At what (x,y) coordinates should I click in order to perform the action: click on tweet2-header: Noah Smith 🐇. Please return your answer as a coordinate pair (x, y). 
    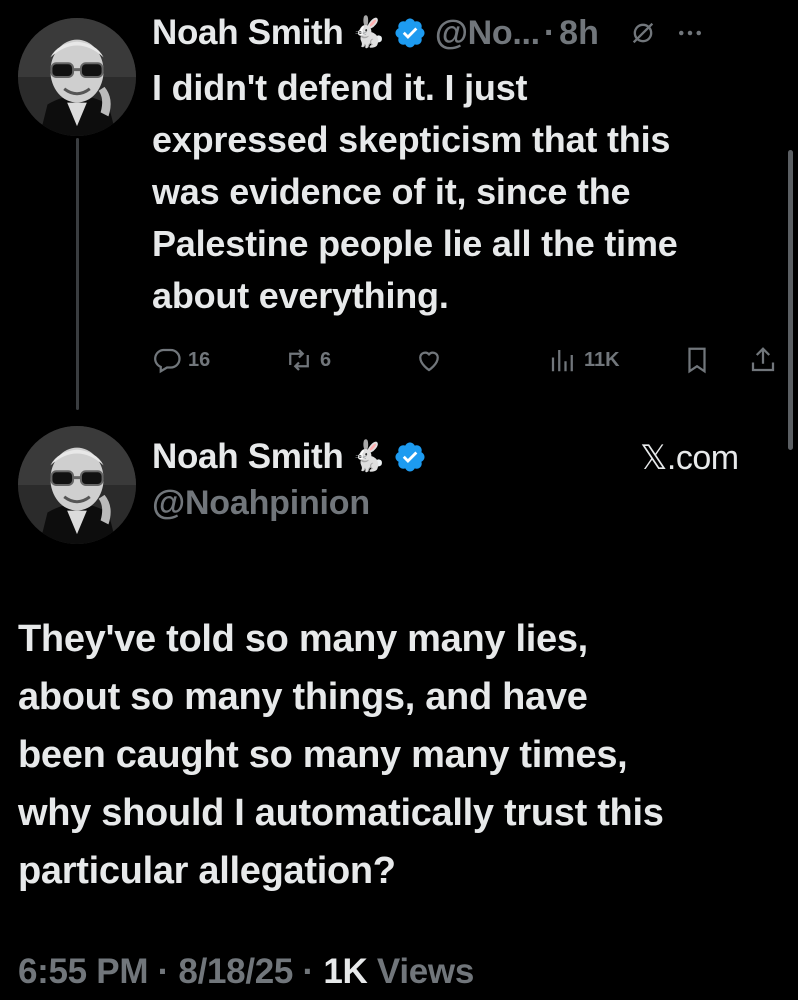
    Looking at the image, I should click on (289, 457).